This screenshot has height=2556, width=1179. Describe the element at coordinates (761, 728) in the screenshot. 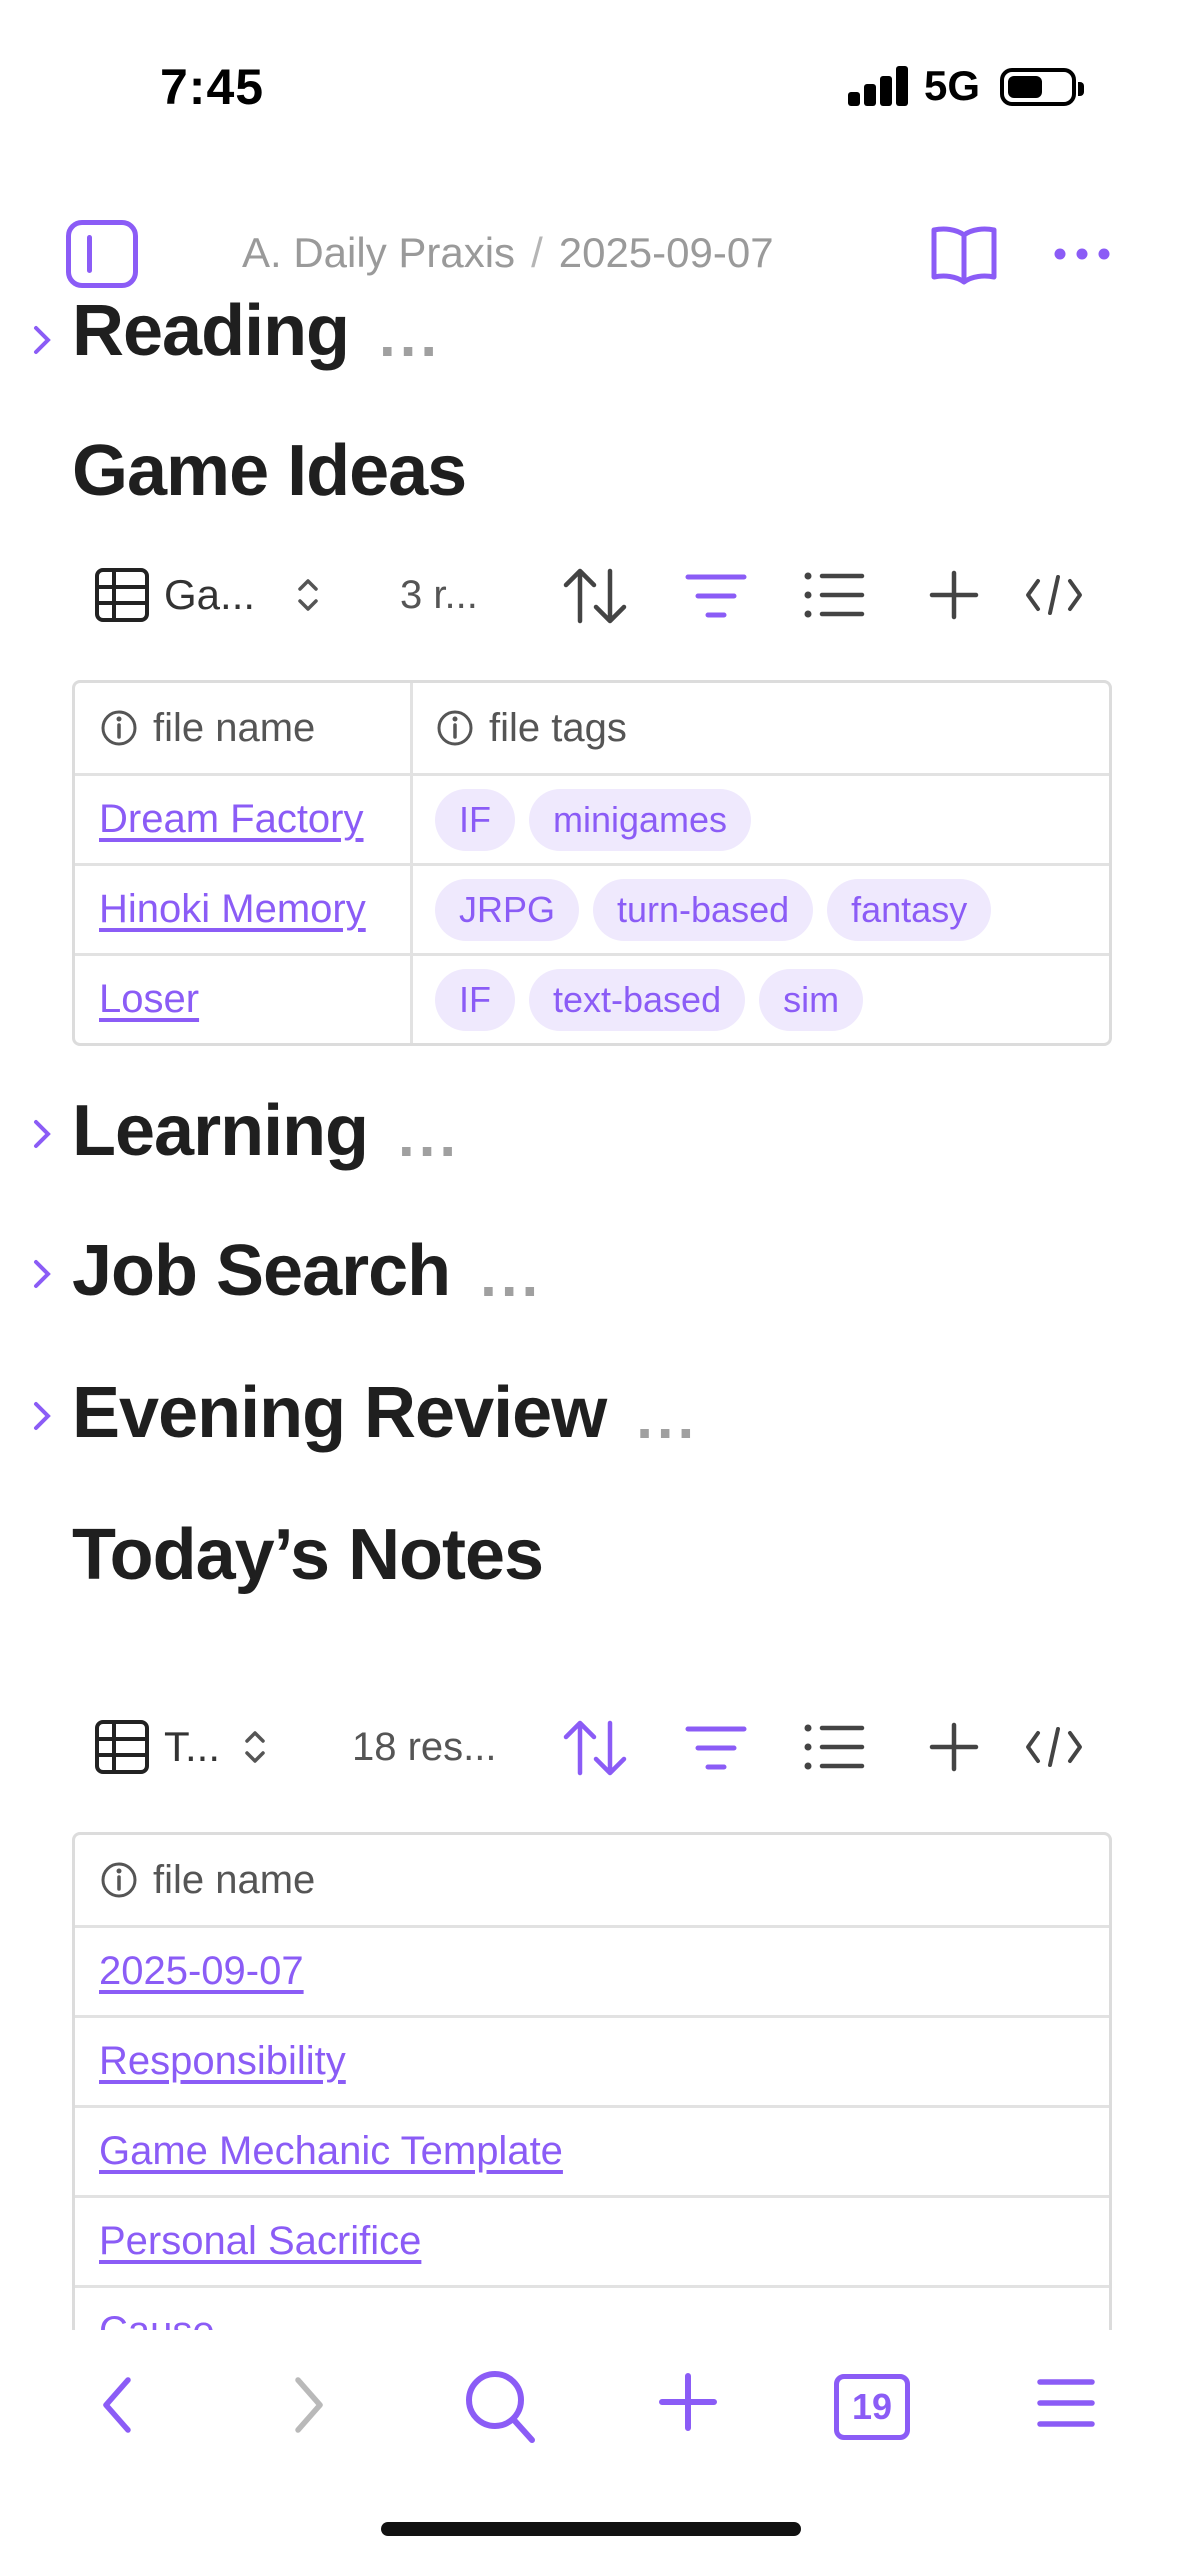

I see `column-header: file tags` at that location.